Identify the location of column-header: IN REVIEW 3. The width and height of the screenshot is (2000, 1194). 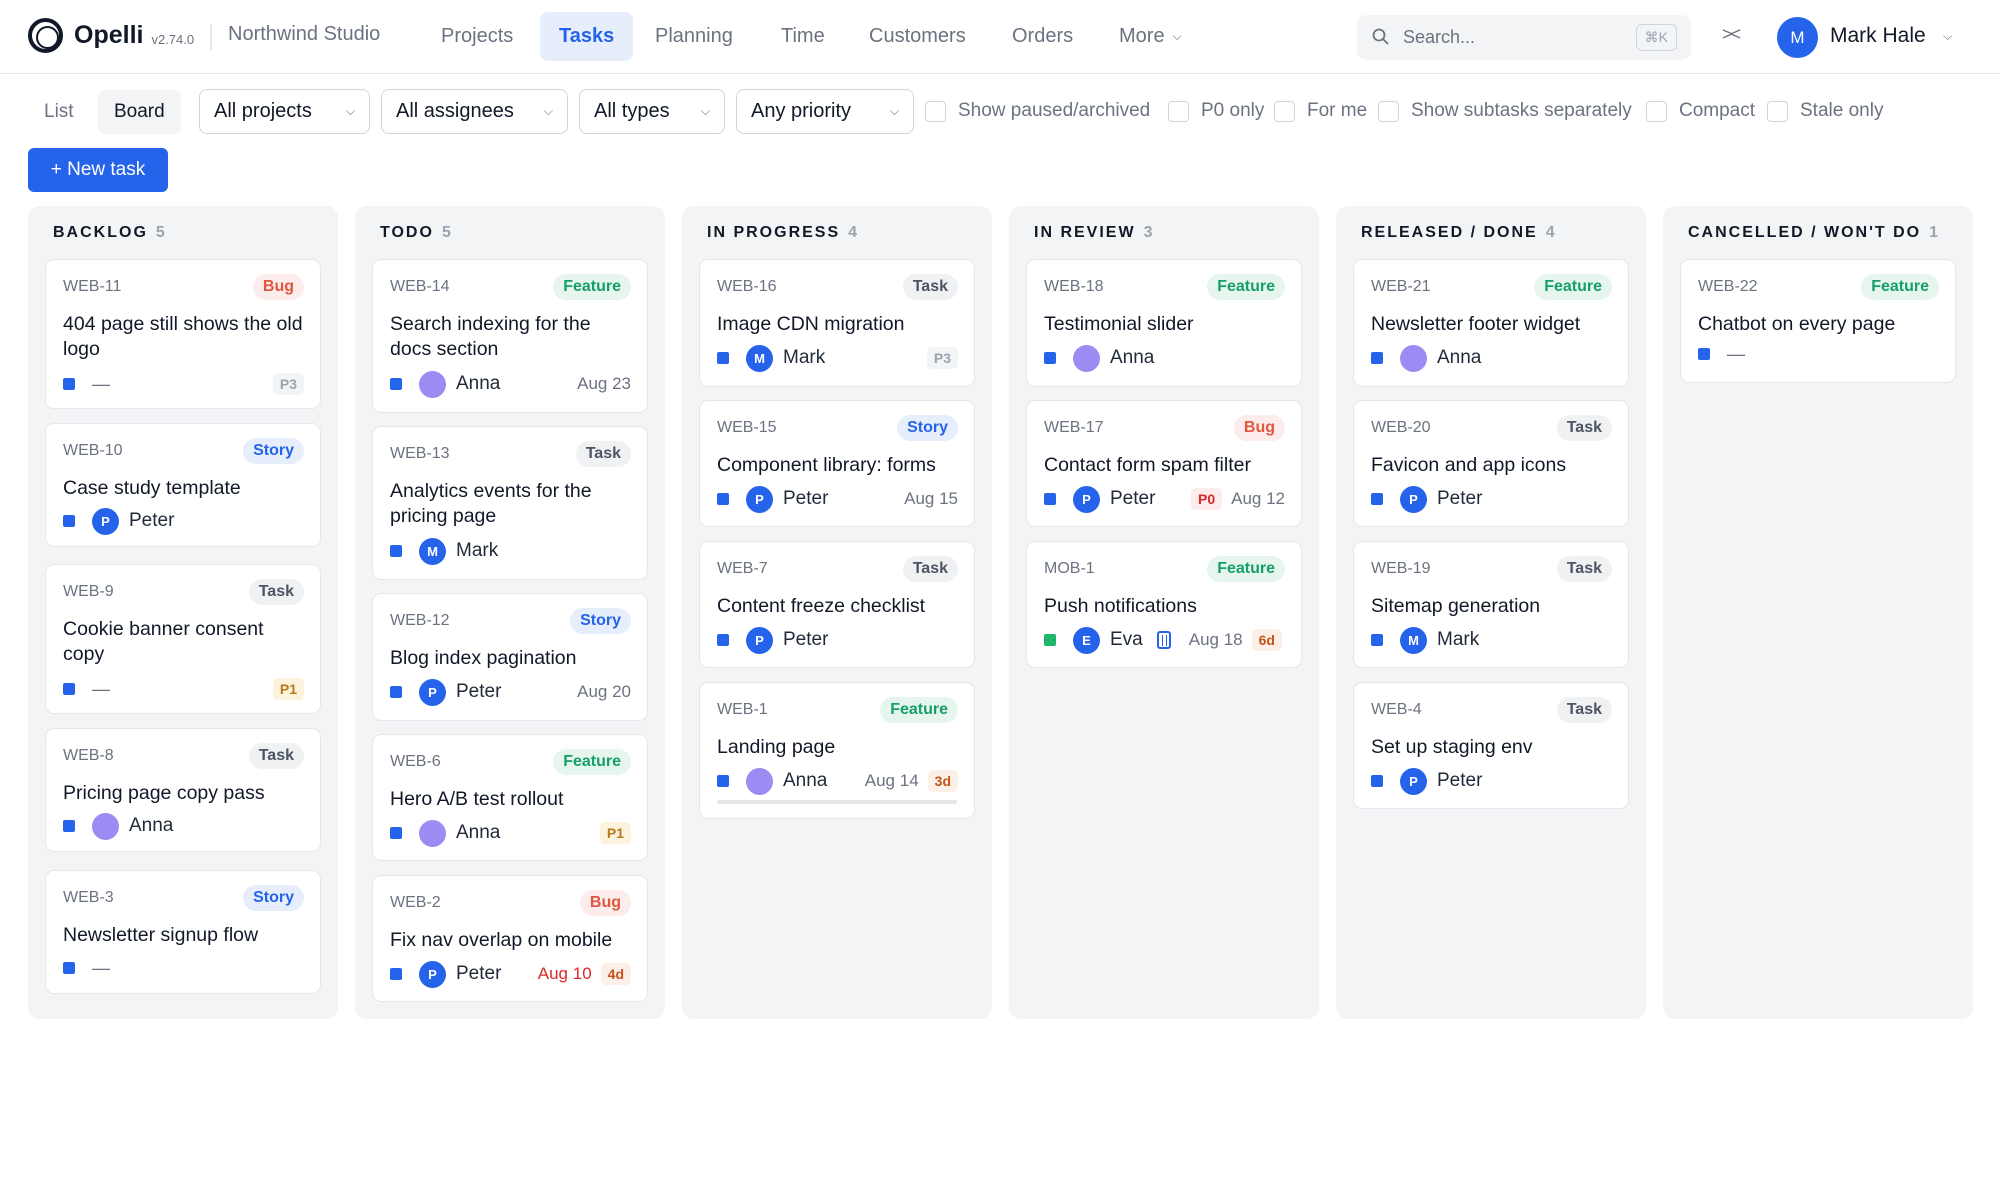
(1093, 233).